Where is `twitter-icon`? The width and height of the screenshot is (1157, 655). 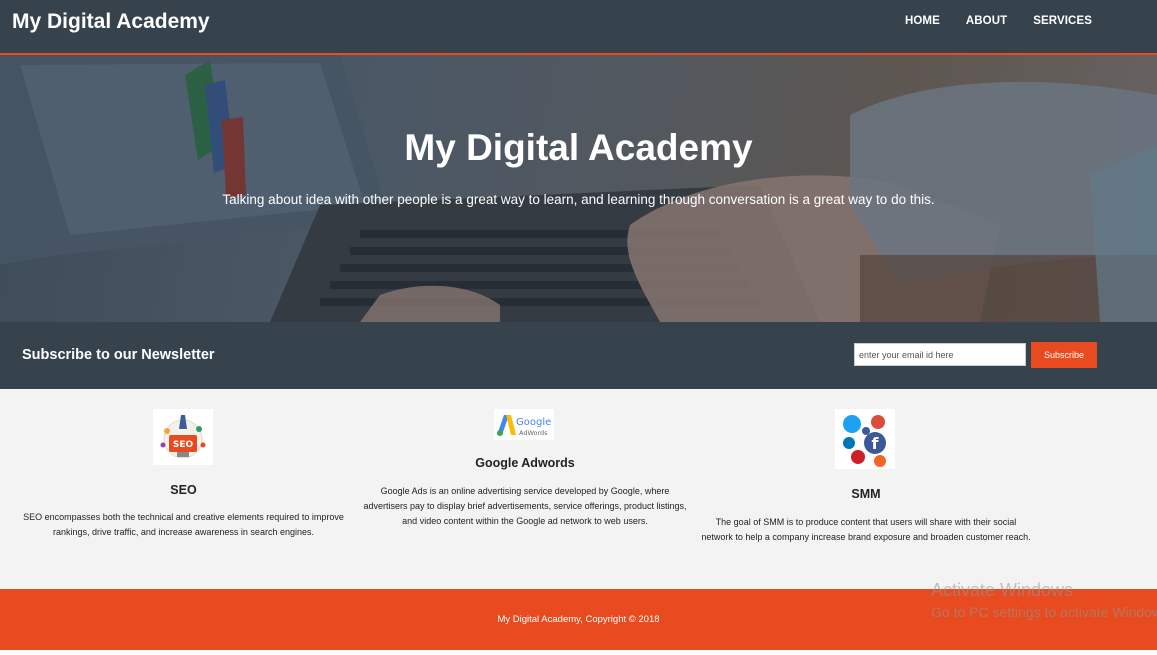
twitter-icon is located at coordinates (852, 424).